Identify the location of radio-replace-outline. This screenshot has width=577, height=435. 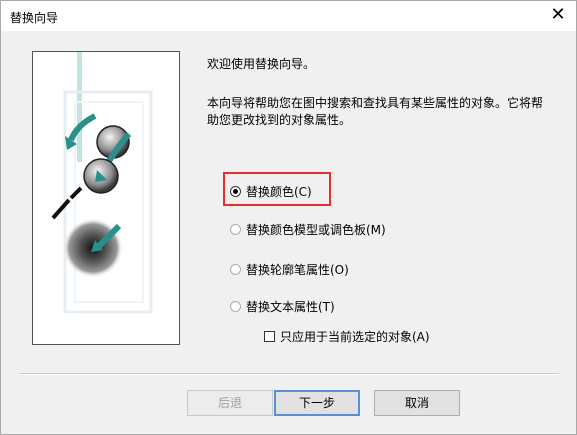
(235, 269).